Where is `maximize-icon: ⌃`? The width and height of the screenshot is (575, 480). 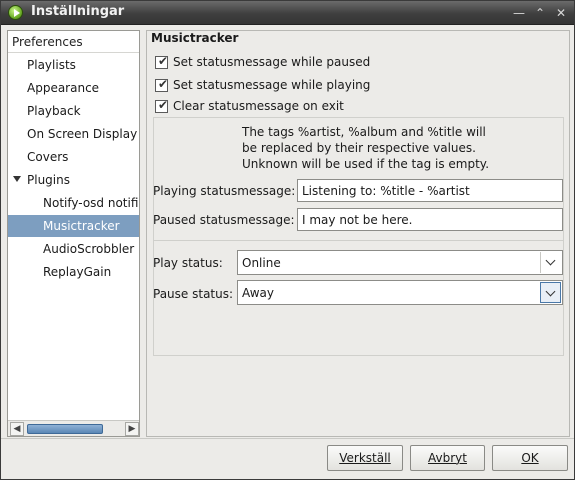 maximize-icon: ⌃ is located at coordinates (540, 13).